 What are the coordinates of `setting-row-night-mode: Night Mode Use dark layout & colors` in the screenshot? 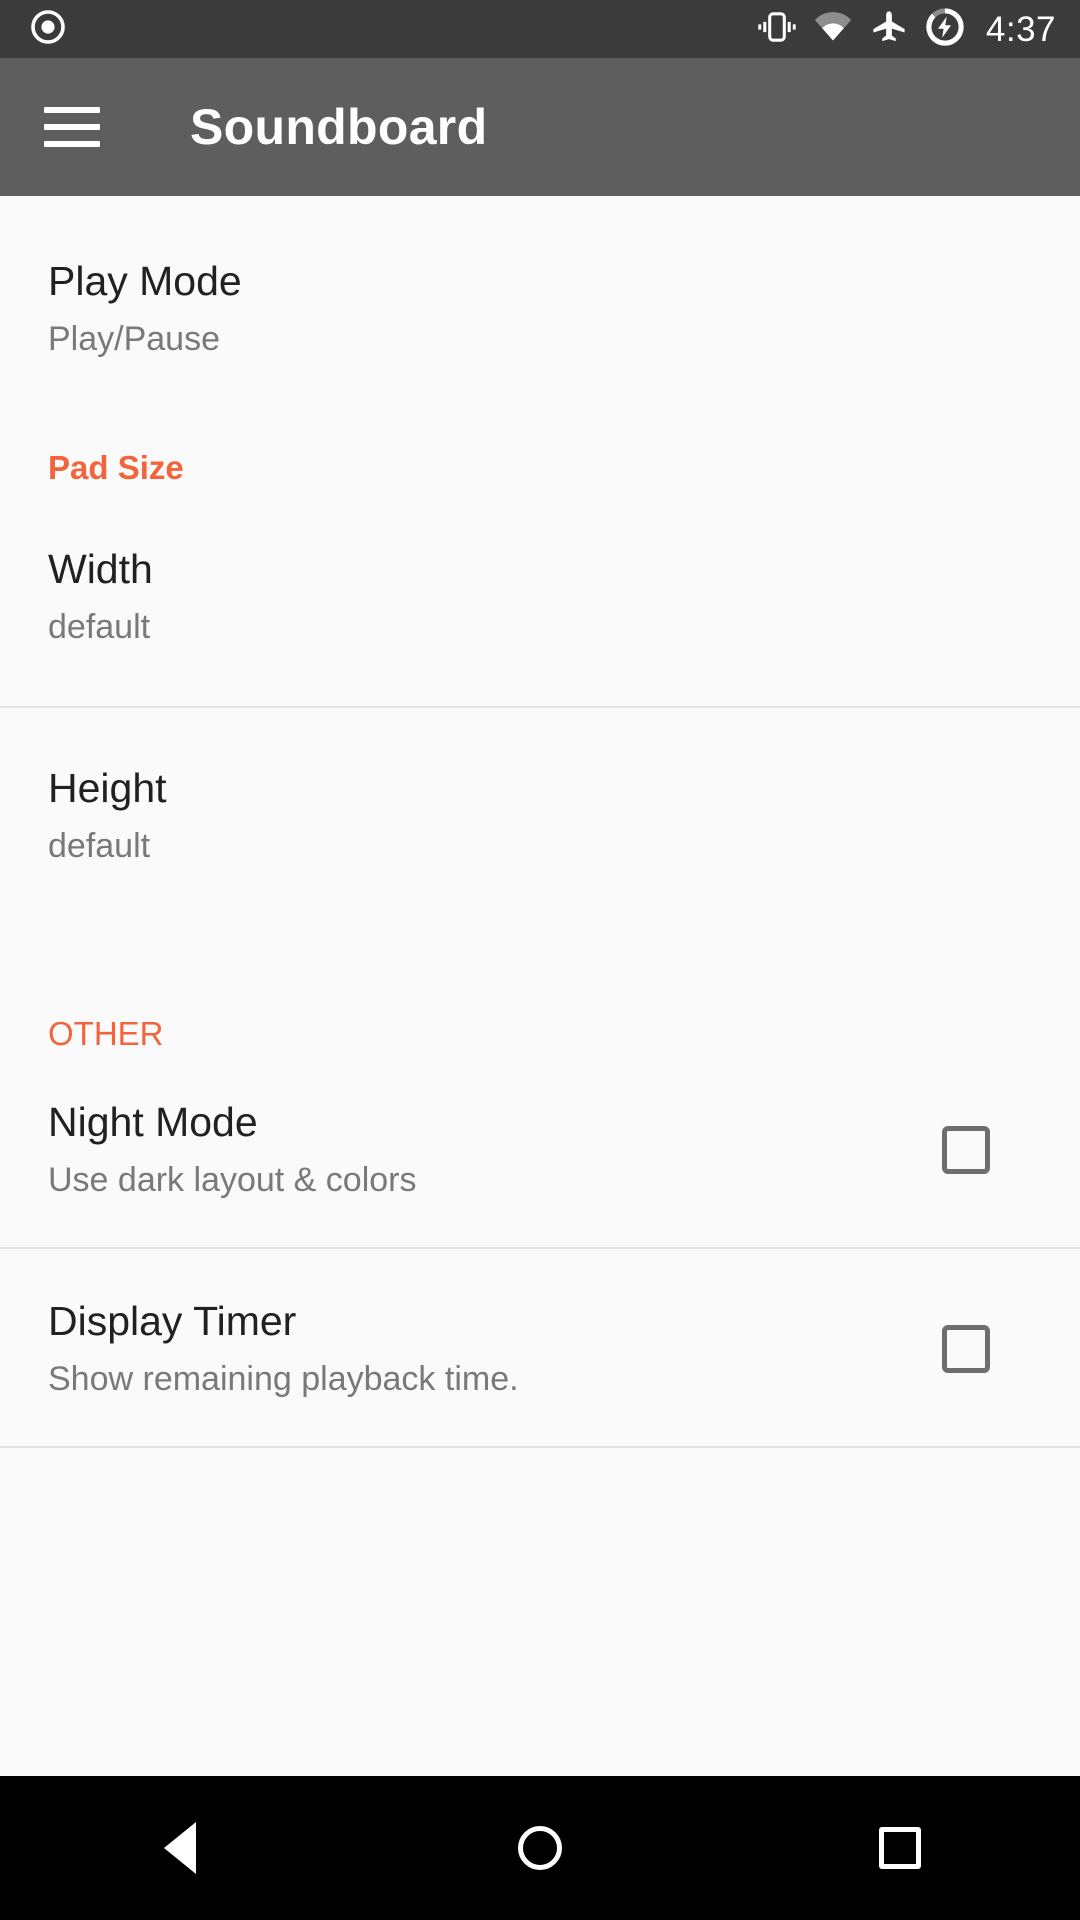 It's located at (540, 1148).